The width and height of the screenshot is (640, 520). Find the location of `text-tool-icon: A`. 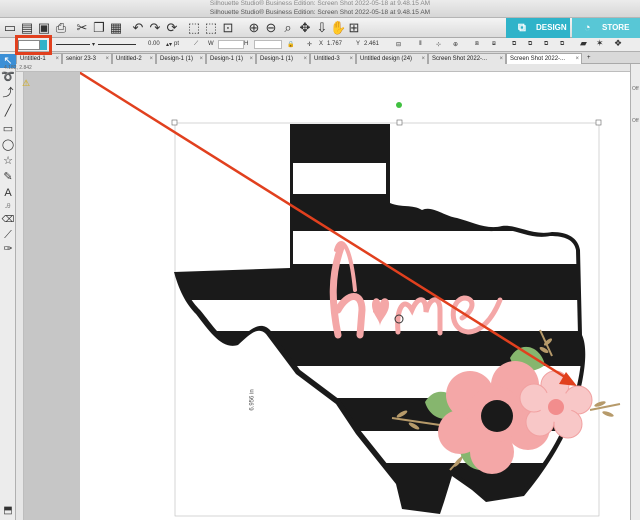

text-tool-icon: A is located at coordinates (8, 193).